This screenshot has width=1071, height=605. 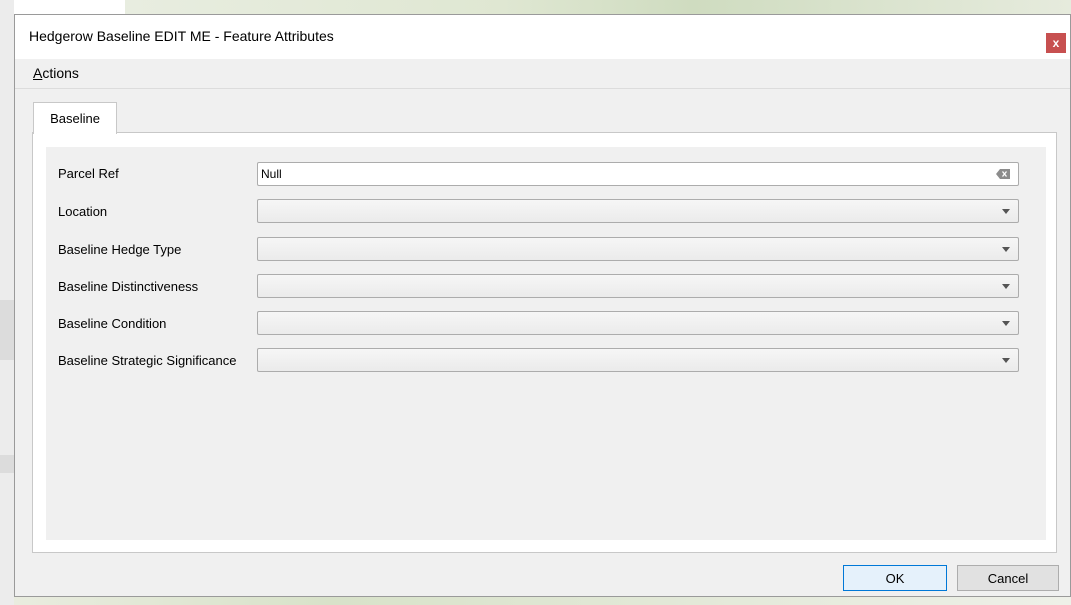 What do you see at coordinates (638, 249) in the screenshot?
I see `baseline-hedge-type-combo` at bounding box center [638, 249].